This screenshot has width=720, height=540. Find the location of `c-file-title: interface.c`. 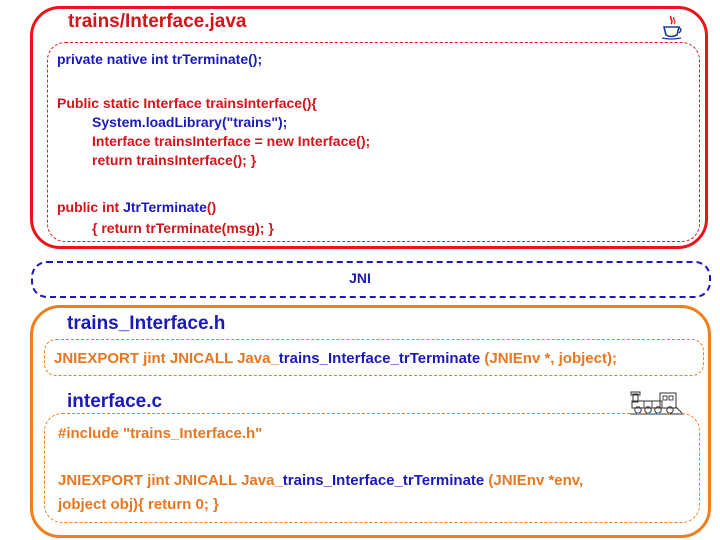

c-file-title: interface.c is located at coordinates (115, 401).